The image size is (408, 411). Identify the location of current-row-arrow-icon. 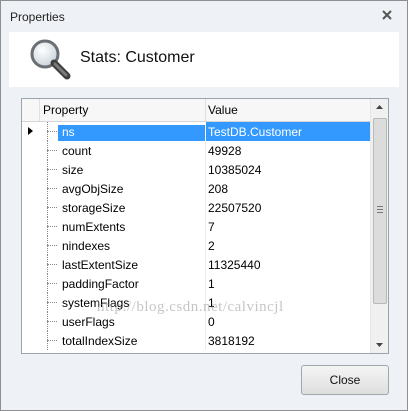
(30, 131).